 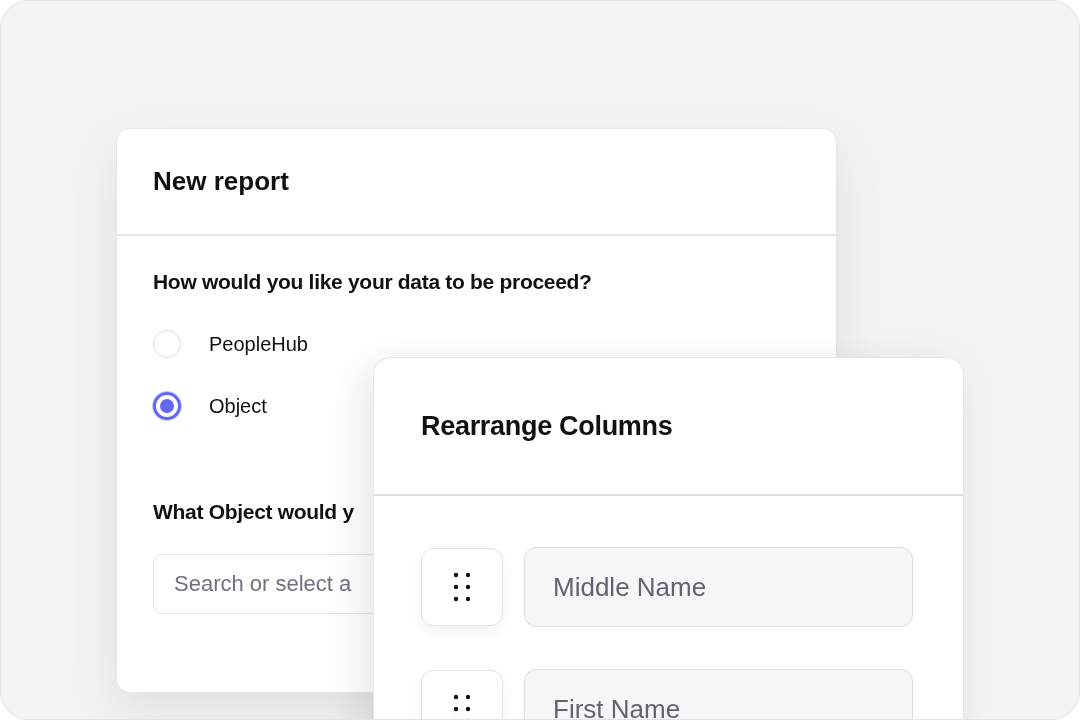 What do you see at coordinates (547, 426) in the screenshot?
I see `dialog-title: Rearrange Columns` at bounding box center [547, 426].